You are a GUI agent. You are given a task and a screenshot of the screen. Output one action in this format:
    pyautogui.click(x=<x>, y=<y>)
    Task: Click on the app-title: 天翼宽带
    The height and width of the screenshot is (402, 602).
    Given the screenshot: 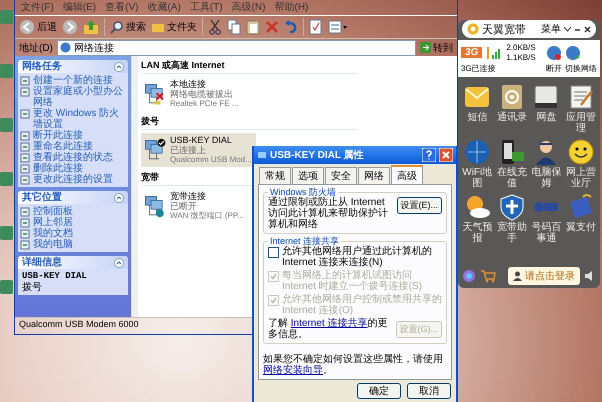 What is the action you would take?
    pyautogui.click(x=504, y=29)
    